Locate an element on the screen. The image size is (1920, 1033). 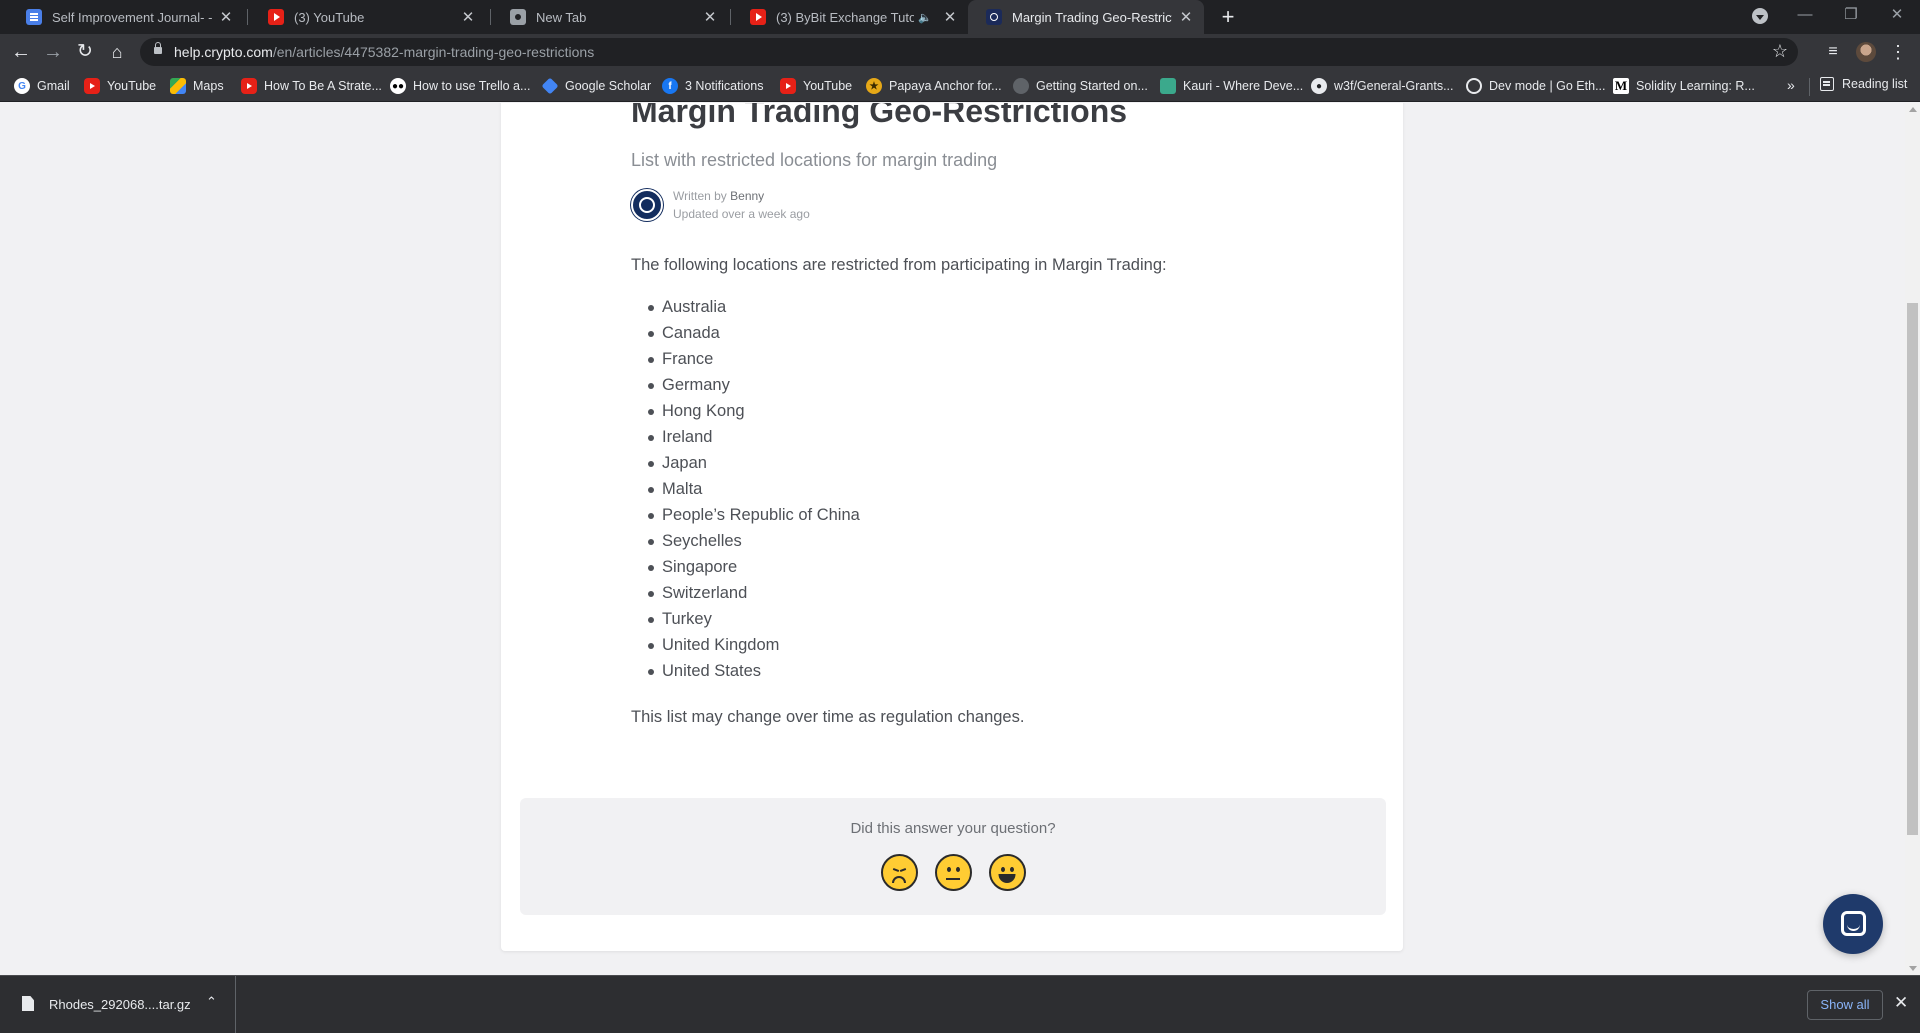
tab-self-improvement-journal: Self Improvement Journal- - Goo ✕ is located at coordinates (126, 17).